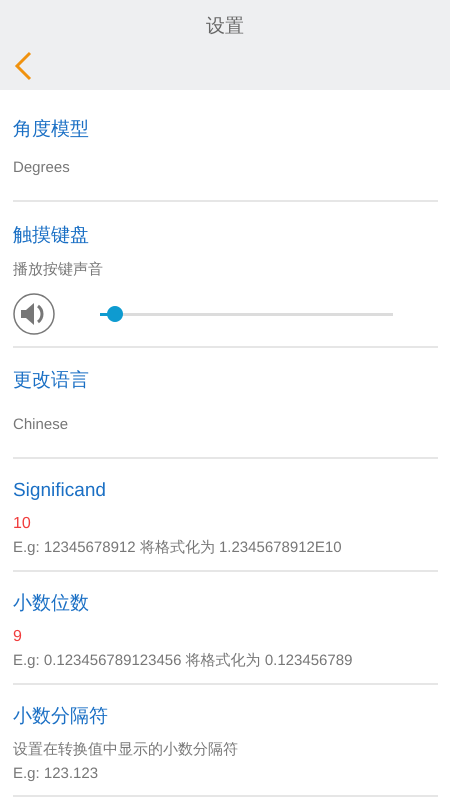 This screenshot has width=450, height=801. Describe the element at coordinates (55, 774) in the screenshot. I see `example-text: E.g: 123.123` at that location.